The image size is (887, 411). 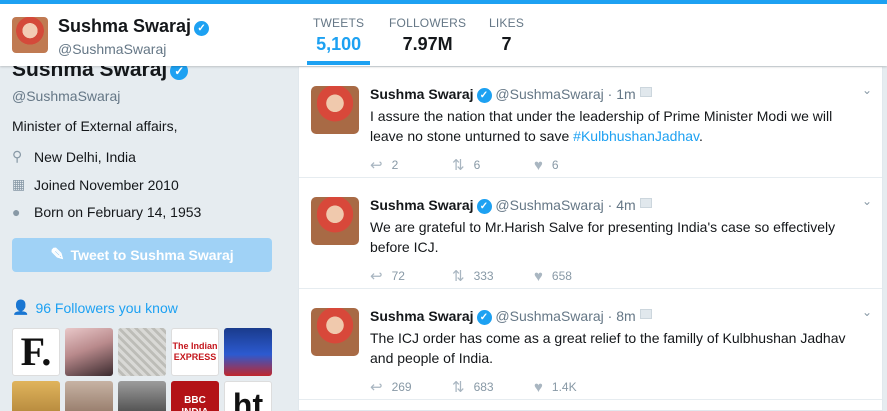 I want to click on tab-likes-count: 7, so click(x=506, y=44).